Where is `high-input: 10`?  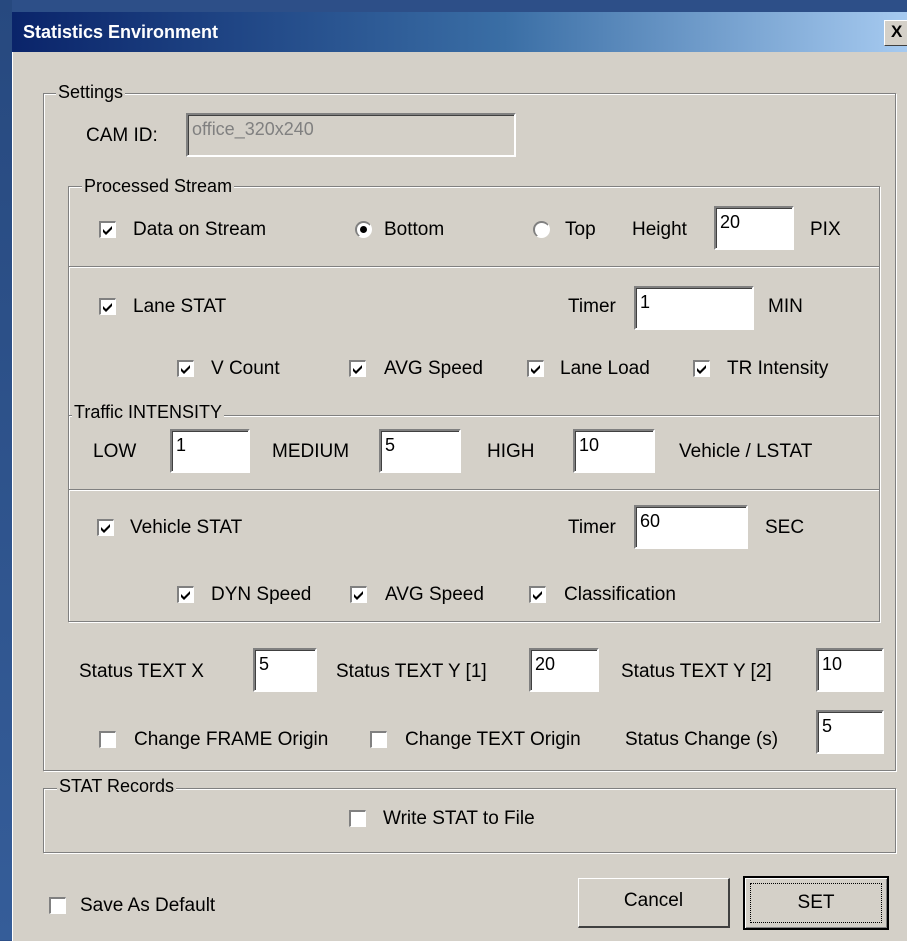
high-input: 10 is located at coordinates (614, 451).